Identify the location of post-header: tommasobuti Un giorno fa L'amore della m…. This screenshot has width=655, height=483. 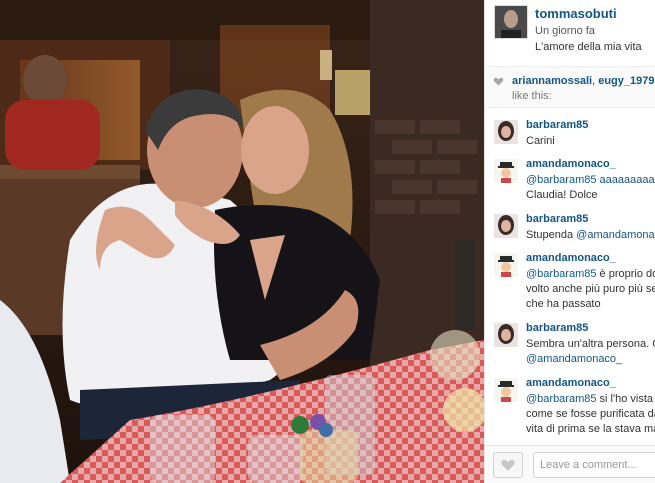
(570, 33).